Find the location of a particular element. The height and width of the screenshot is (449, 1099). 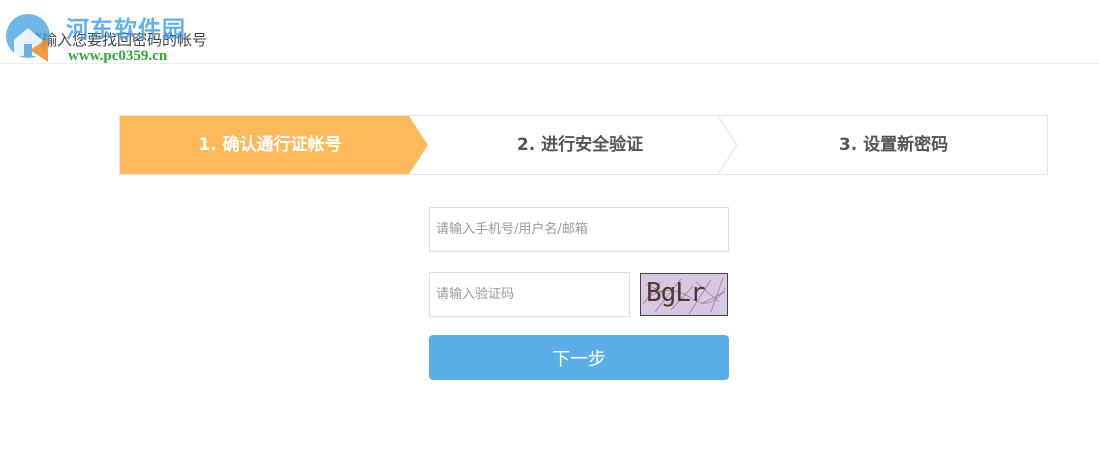

captcha-text: BgLr is located at coordinates (676, 293).